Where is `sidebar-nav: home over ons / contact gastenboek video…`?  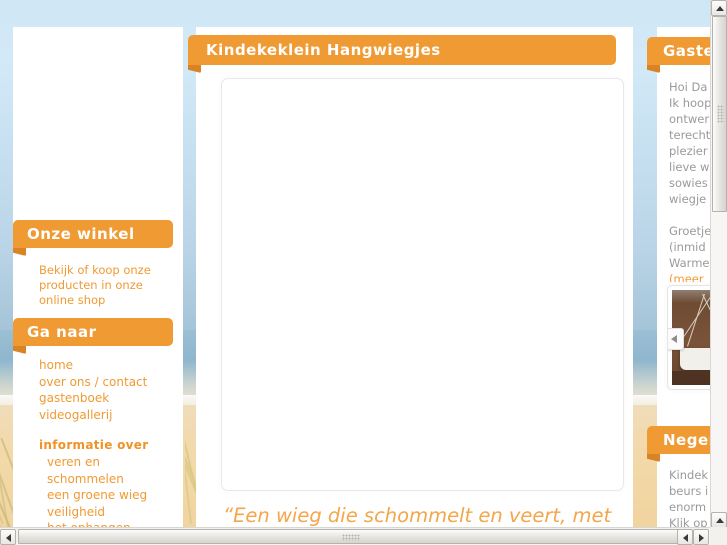
sidebar-nav: home over ons / contact gastenboek video… is located at coordinates (98, 447).